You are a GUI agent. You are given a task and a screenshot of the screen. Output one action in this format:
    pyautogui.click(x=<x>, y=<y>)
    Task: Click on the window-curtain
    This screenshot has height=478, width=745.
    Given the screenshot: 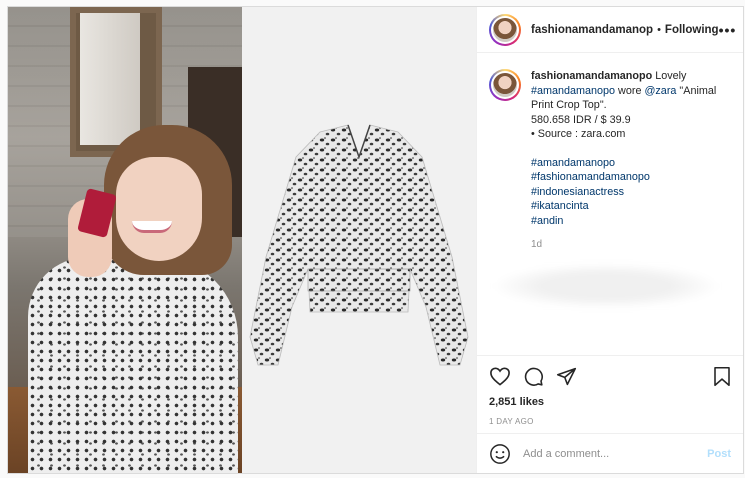 What is the action you would take?
    pyautogui.click(x=110, y=79)
    